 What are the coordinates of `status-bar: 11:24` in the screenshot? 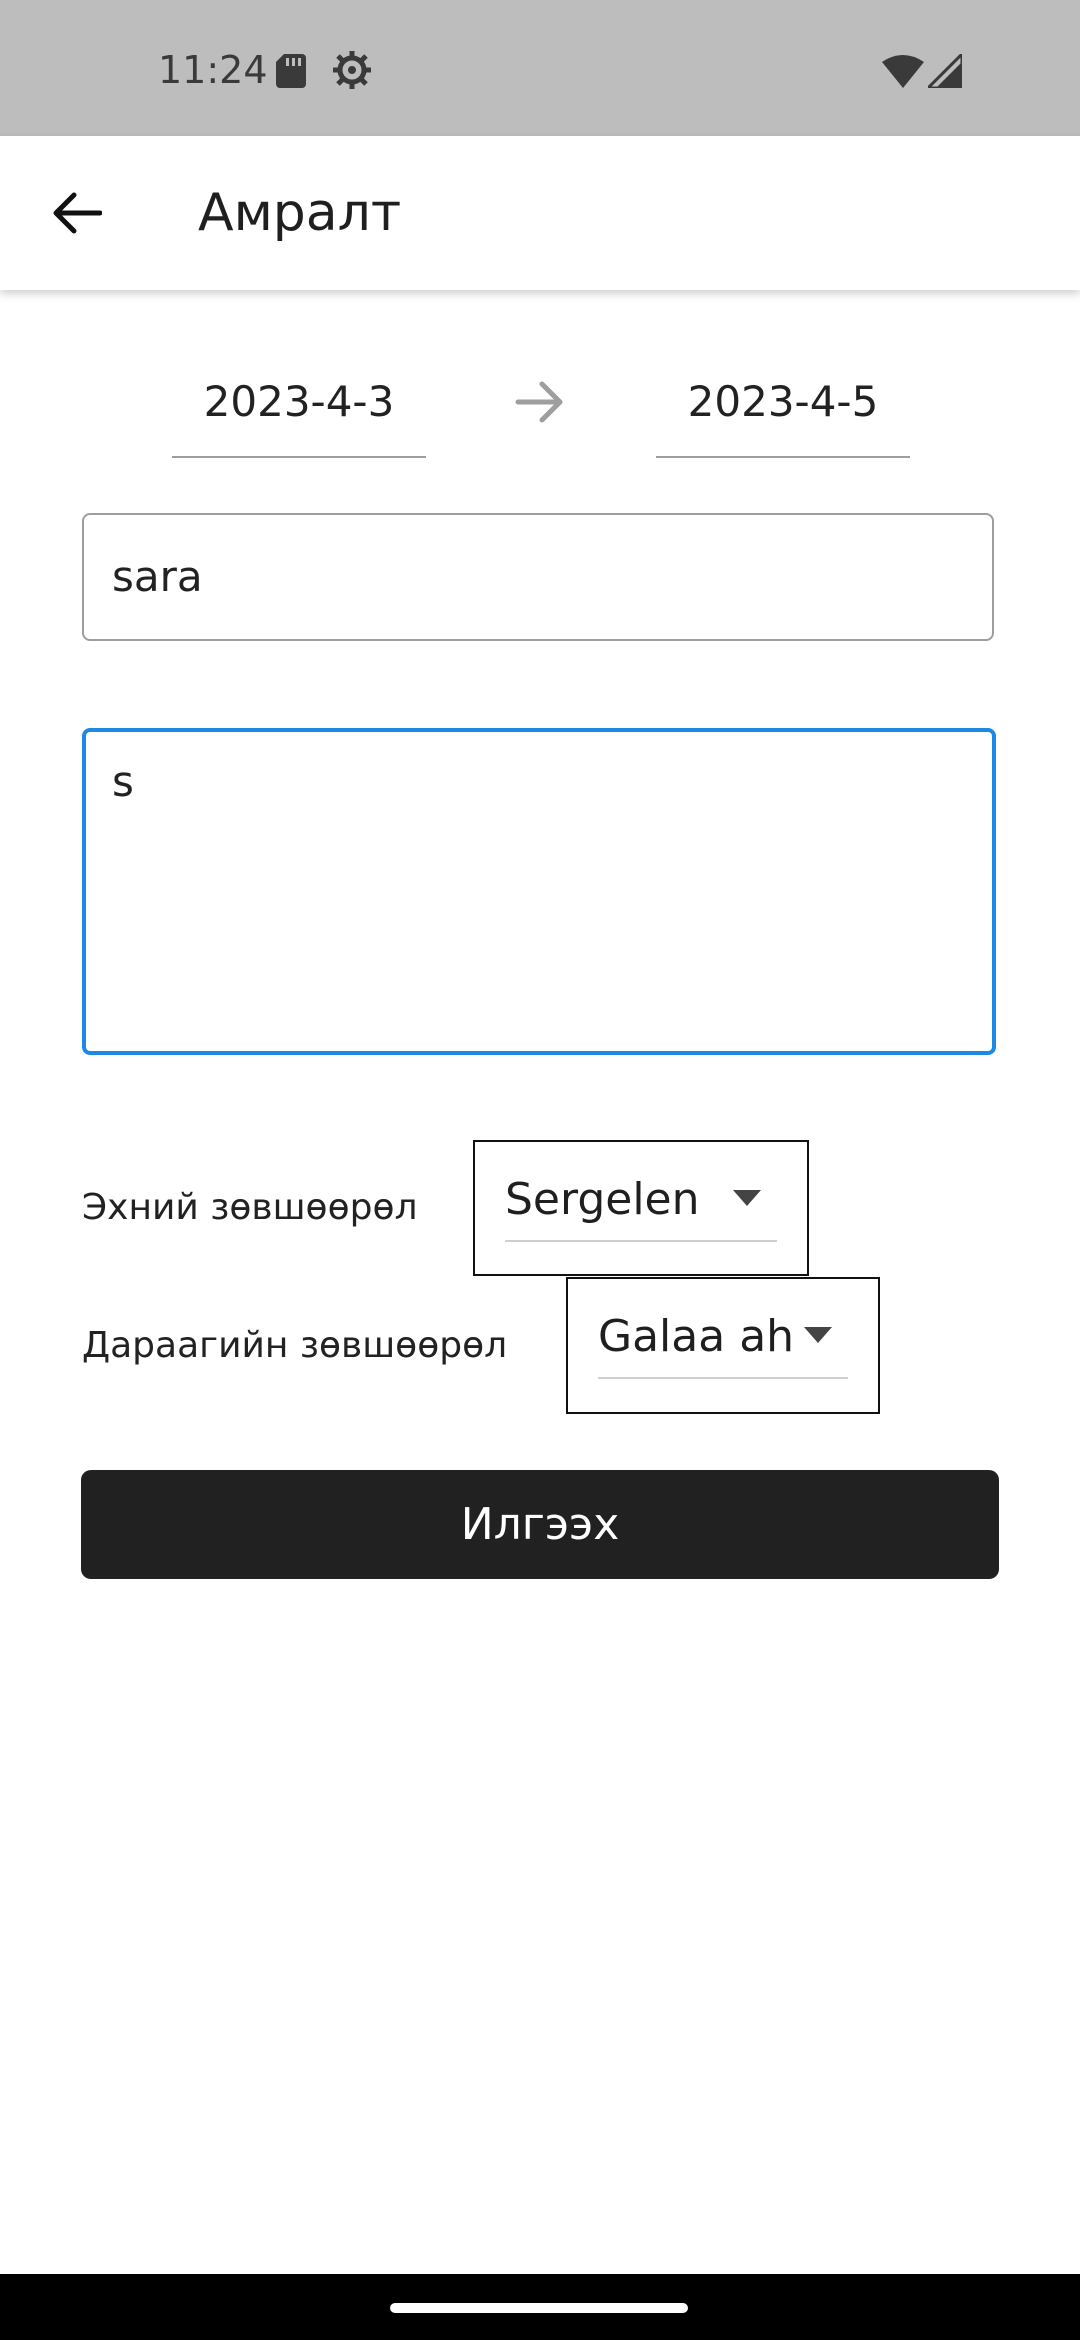 It's located at (540, 68).